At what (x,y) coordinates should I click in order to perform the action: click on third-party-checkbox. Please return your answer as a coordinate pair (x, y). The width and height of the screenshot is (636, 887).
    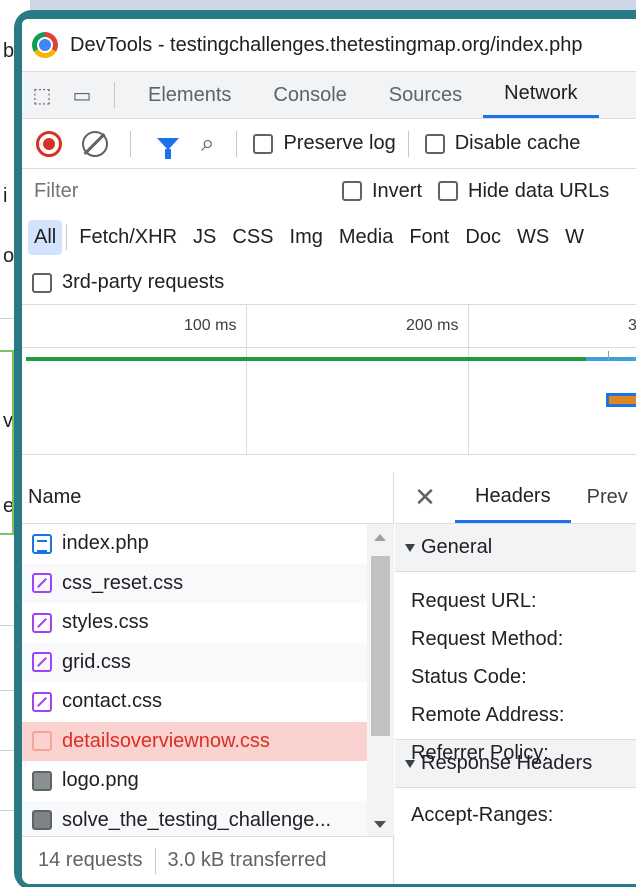
    Looking at the image, I should click on (42, 282).